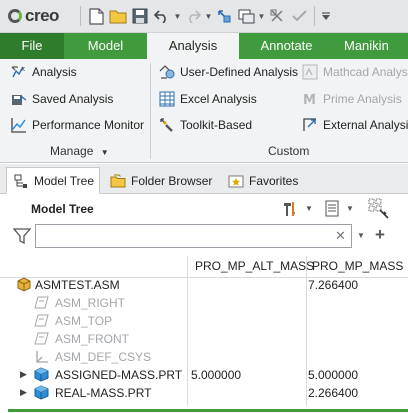 This screenshot has width=408, height=413. What do you see at coordinates (22, 236) in the screenshot?
I see `filter-funnel-icon` at bounding box center [22, 236].